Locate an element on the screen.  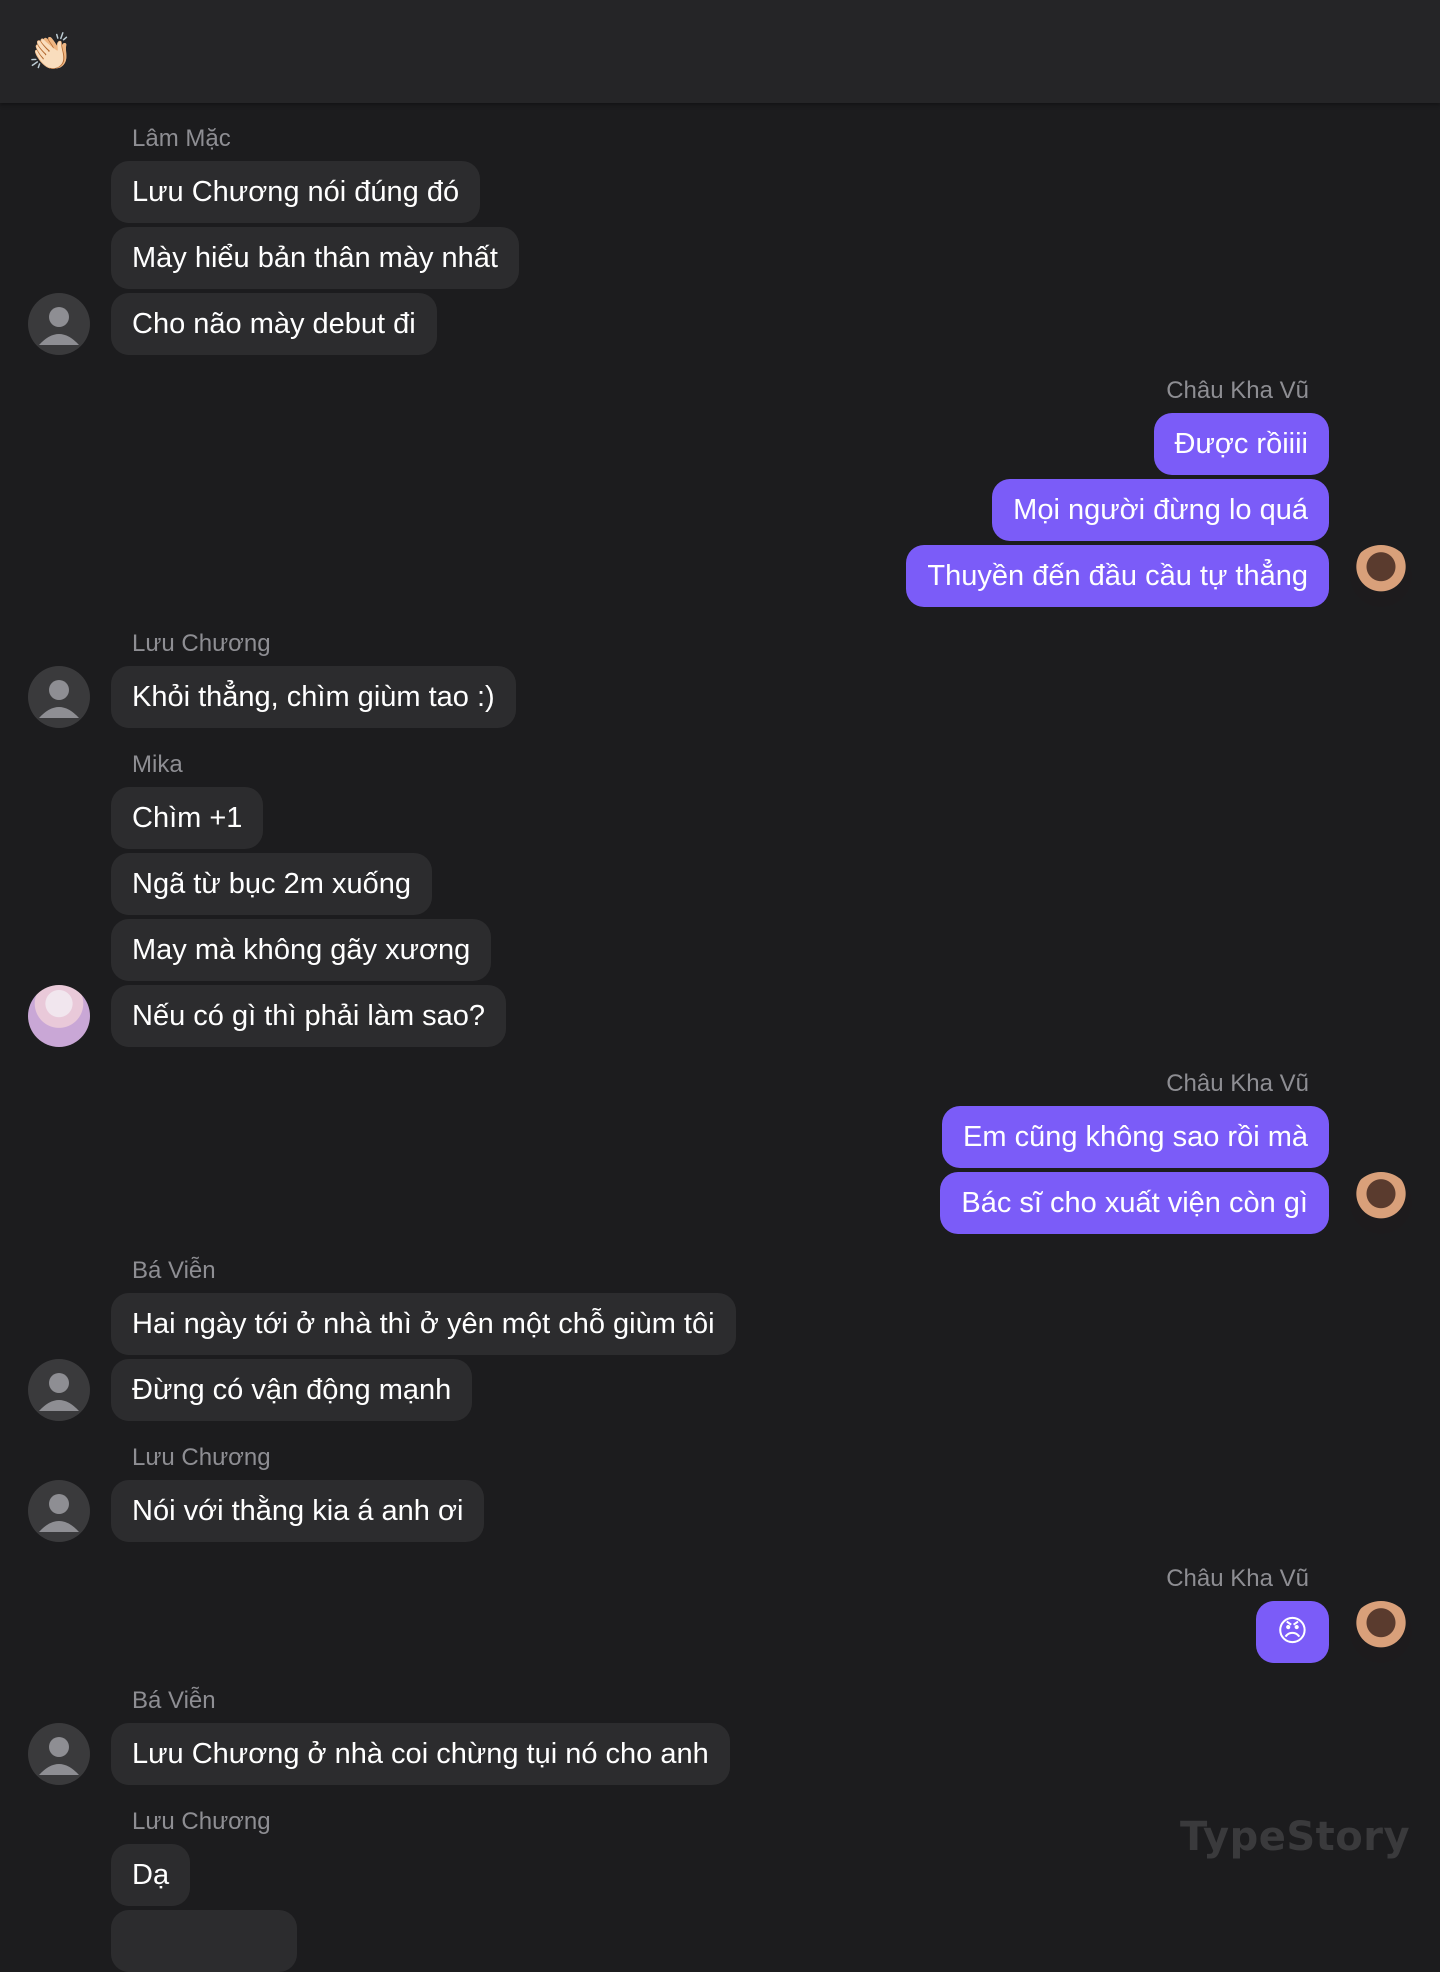
message-bubble: Được rồiiii is located at coordinates (1241, 444).